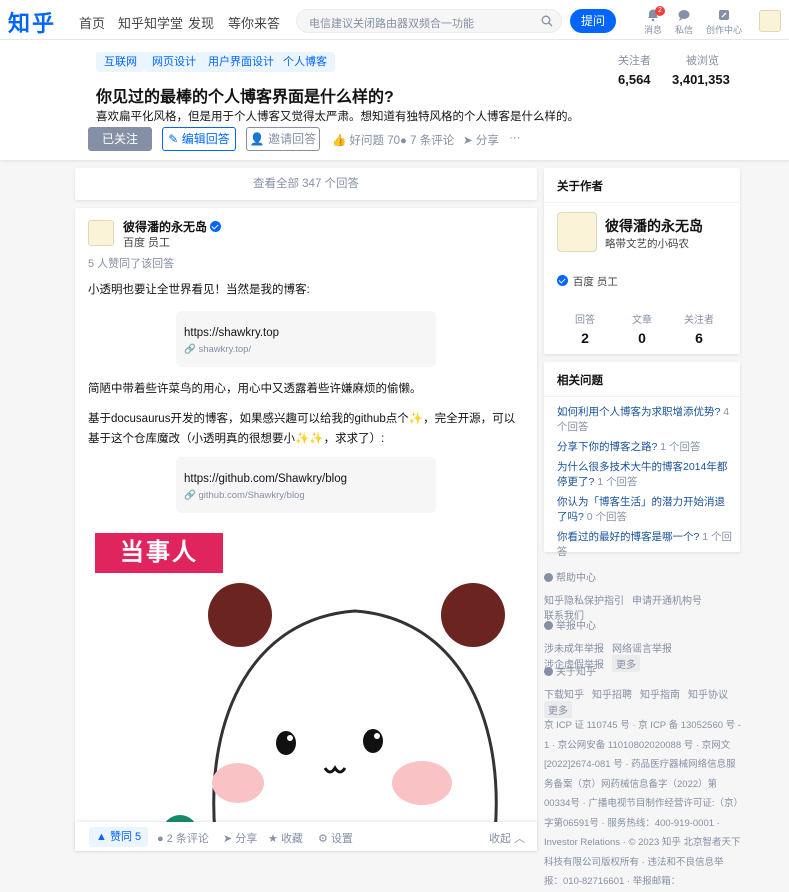  I want to click on author-stat-articles: 文章 0, so click(642, 328).